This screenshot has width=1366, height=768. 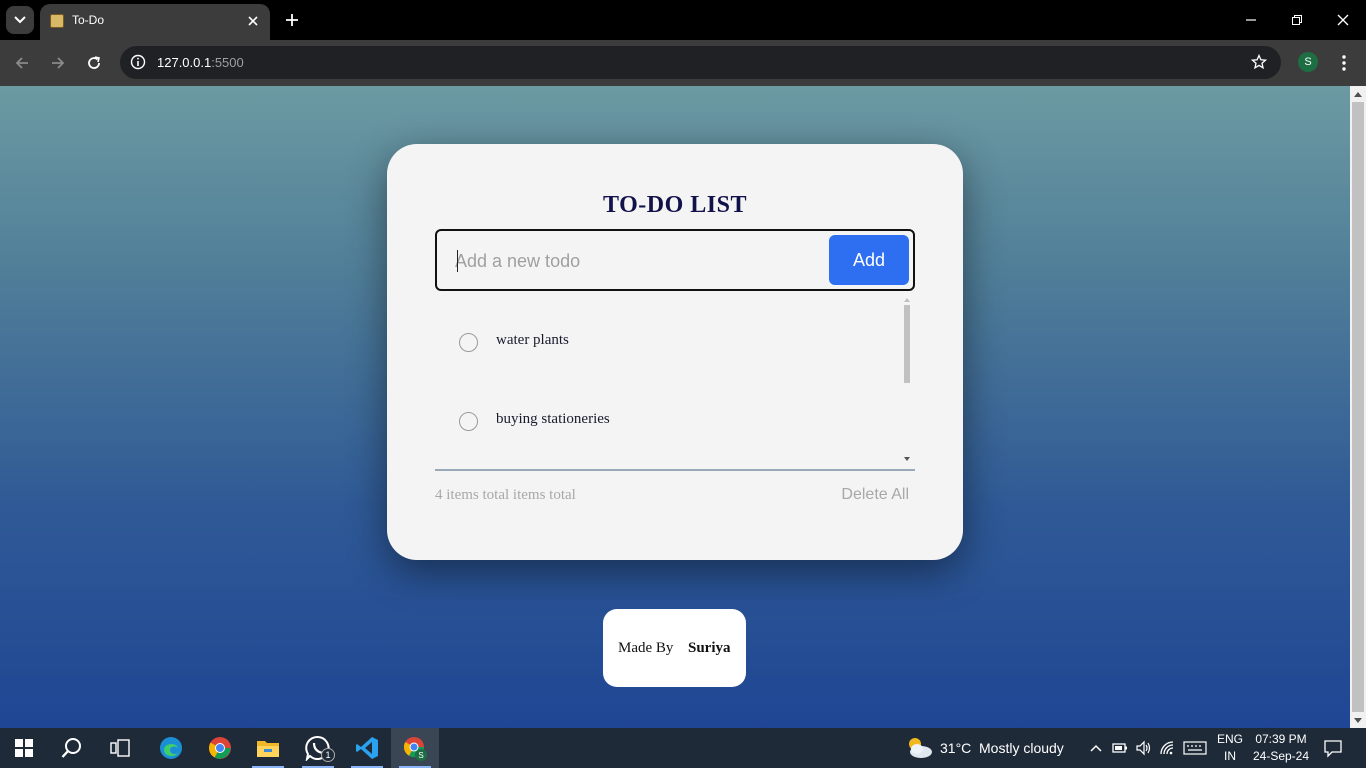 I want to click on add-button: Add, so click(x=869, y=260).